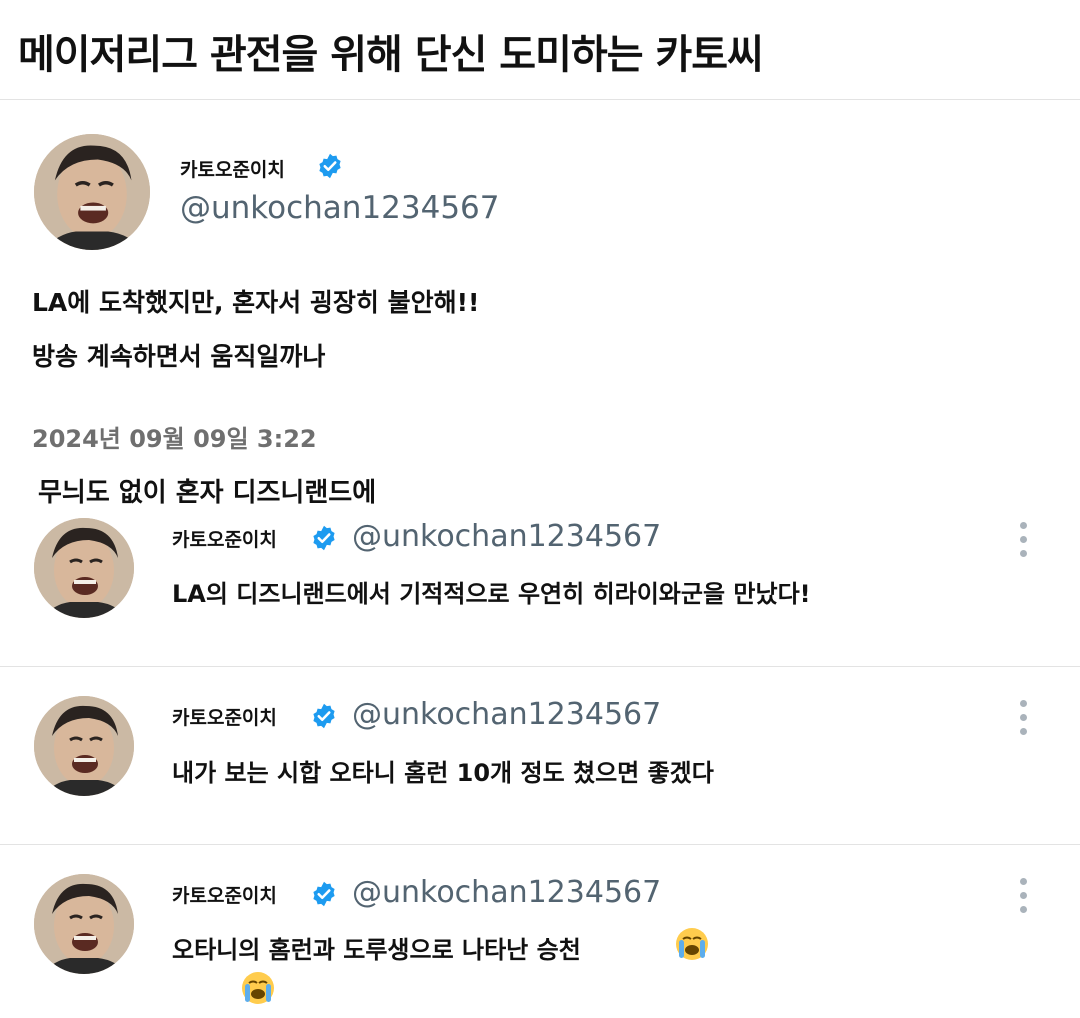 The image size is (1080, 1018). What do you see at coordinates (207, 493) in the screenshot?
I see `caption: 무늬도 없이 혼자 디즈니랜드에` at bounding box center [207, 493].